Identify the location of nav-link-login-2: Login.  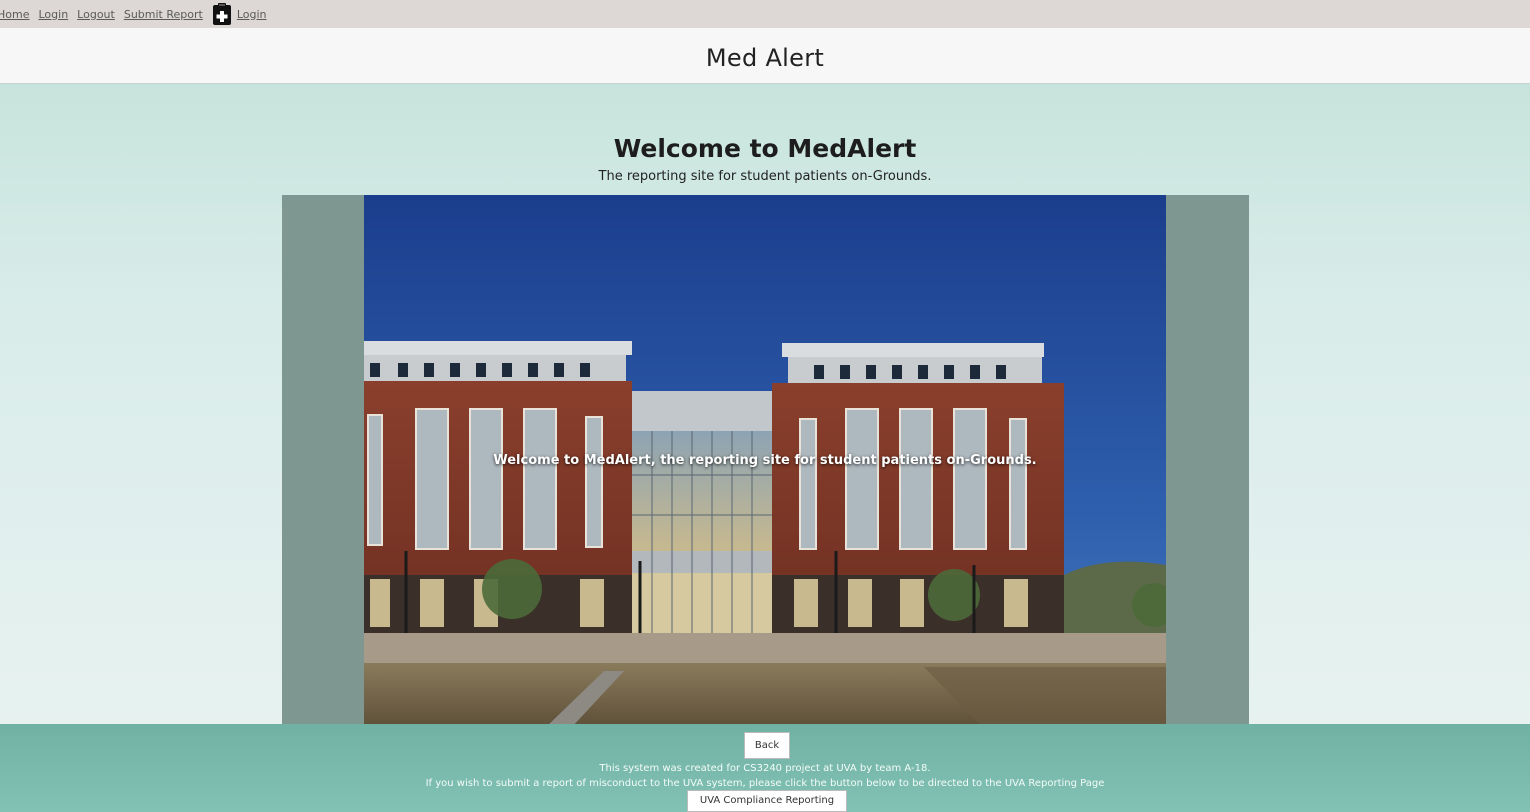
(252, 14).